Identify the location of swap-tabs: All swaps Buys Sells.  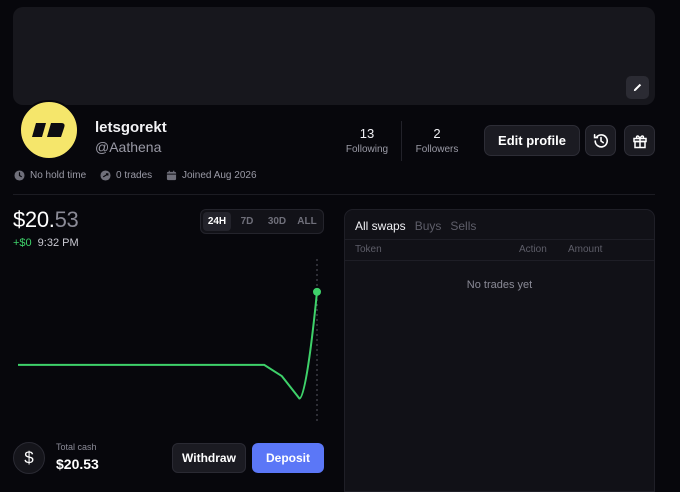
(415, 226).